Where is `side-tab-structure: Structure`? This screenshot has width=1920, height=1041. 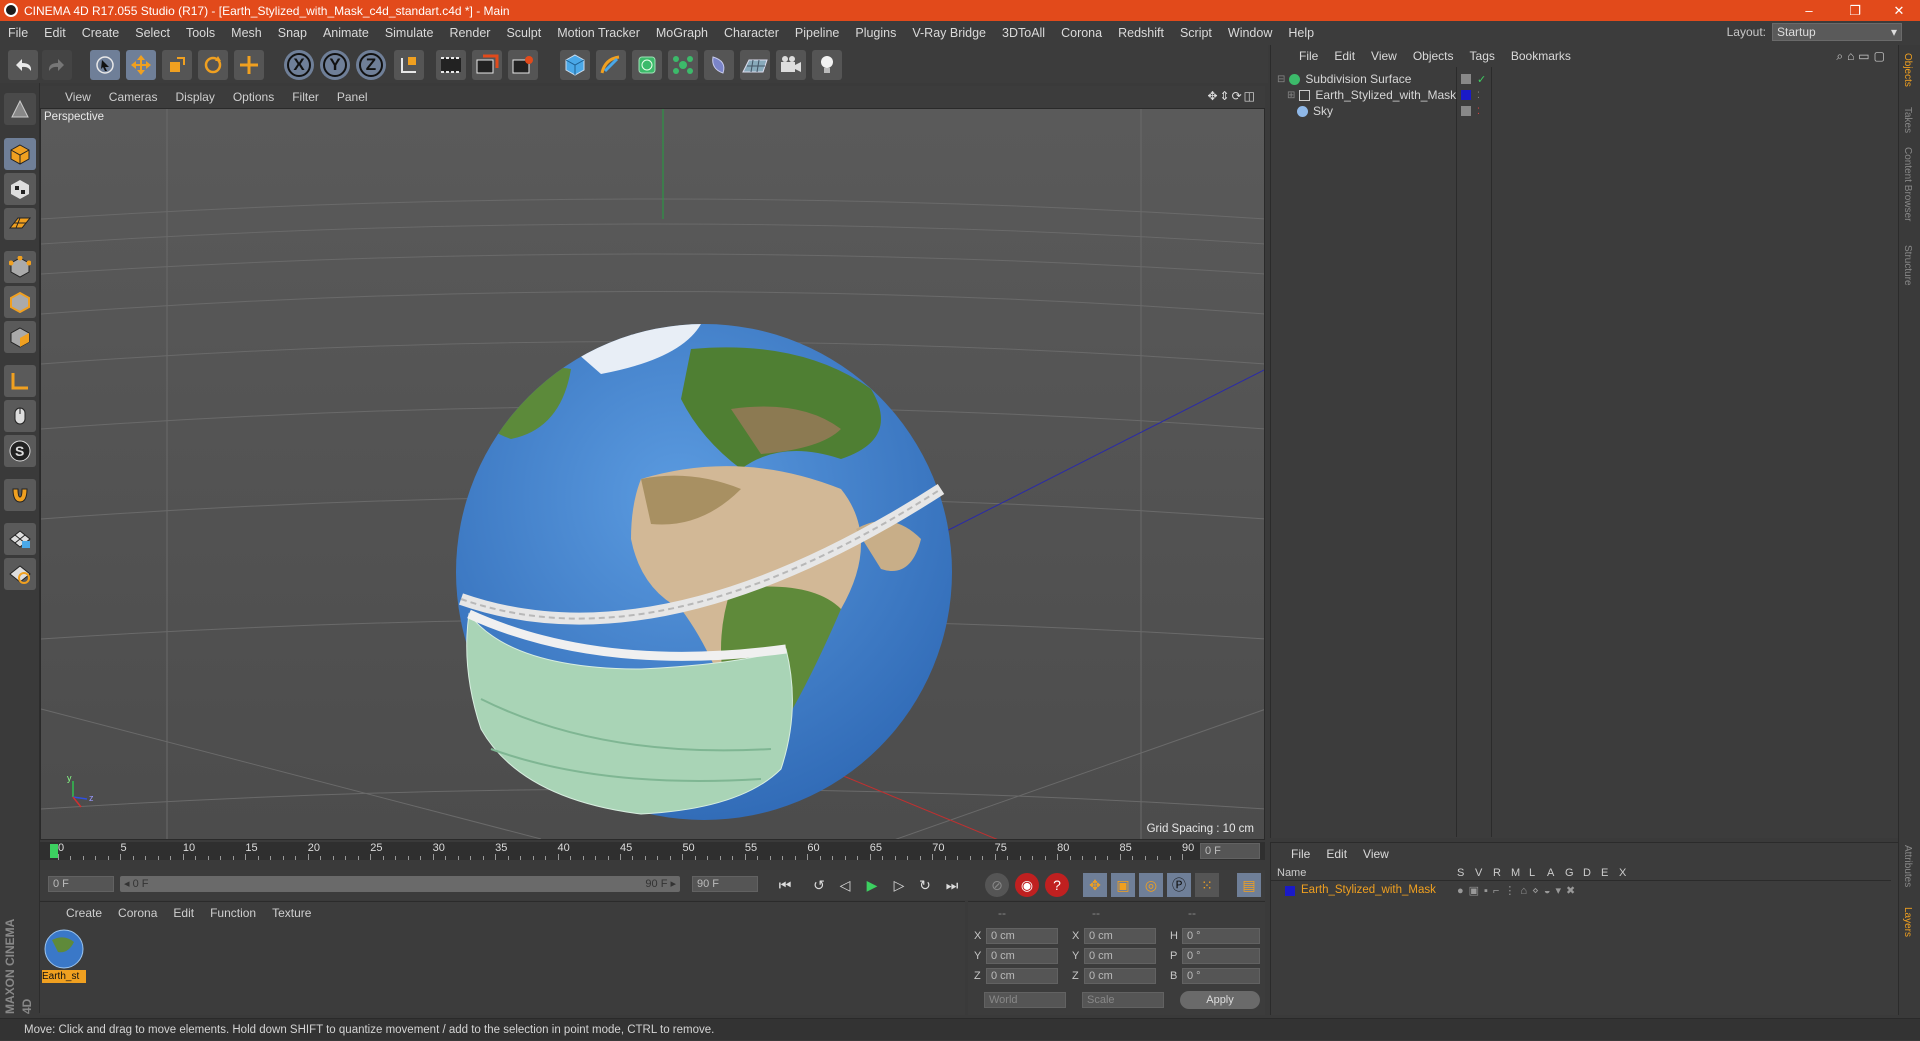 side-tab-structure: Structure is located at coordinates (1907, 265).